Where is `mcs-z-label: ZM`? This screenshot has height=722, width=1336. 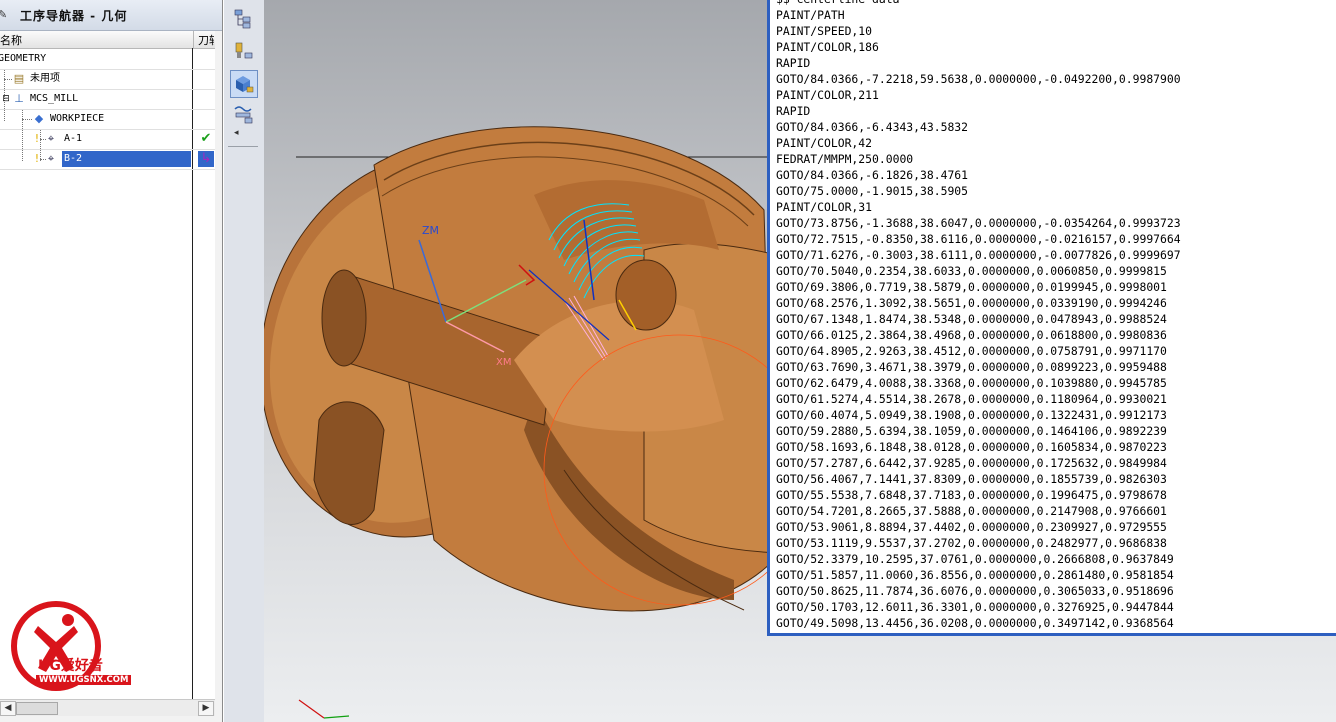
mcs-z-label: ZM is located at coordinates (430, 230).